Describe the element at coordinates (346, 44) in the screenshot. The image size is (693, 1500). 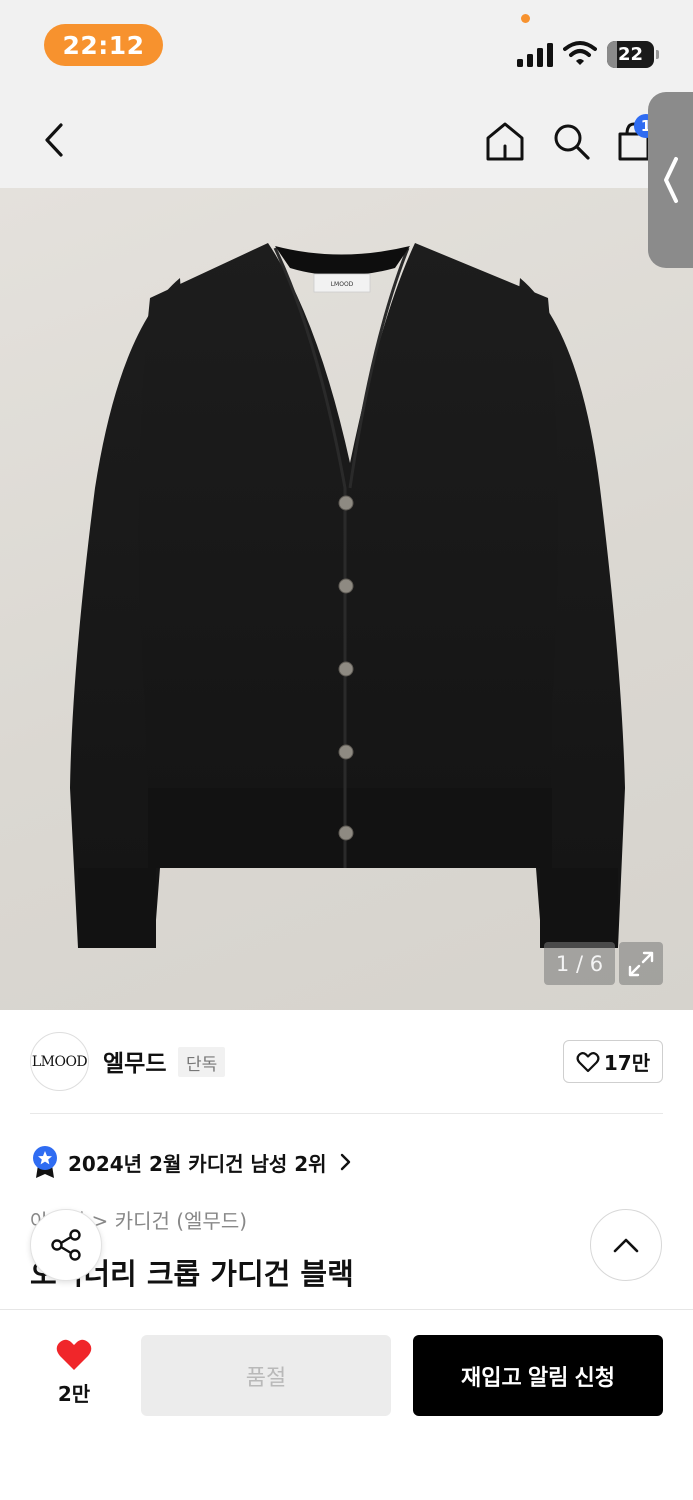
I see `status-bar: 22:12 22` at that location.